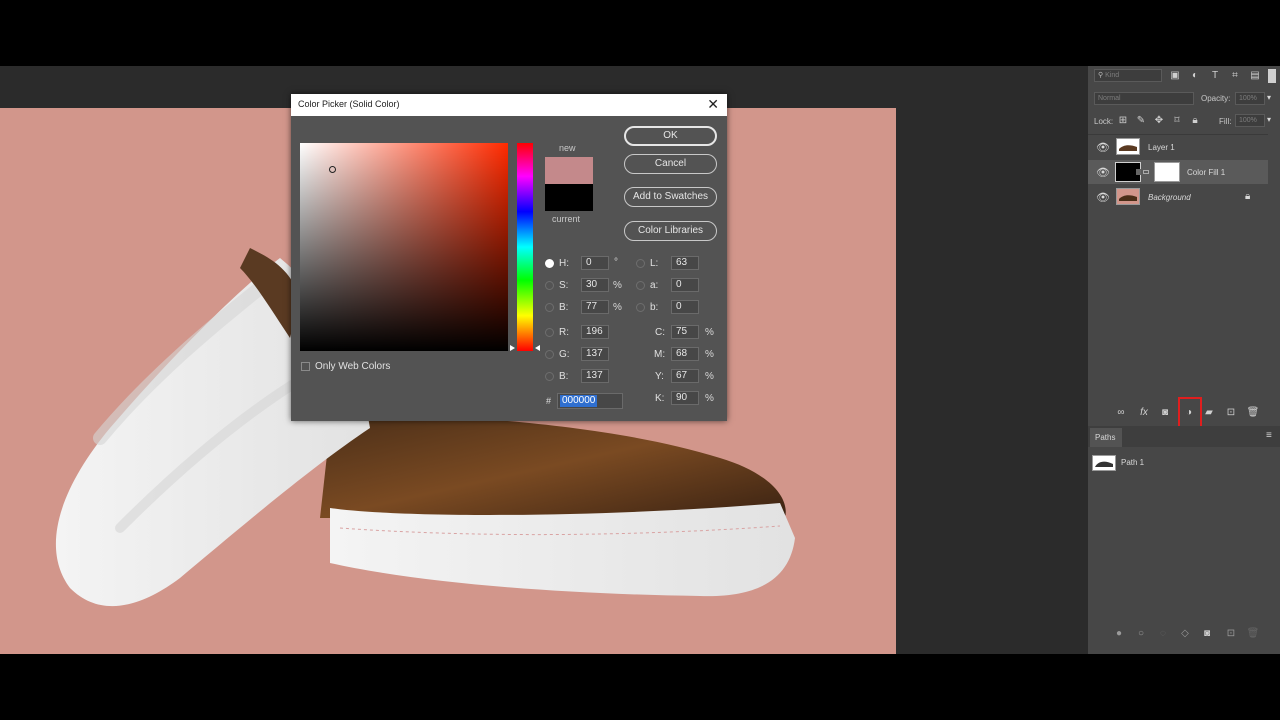 The image size is (1280, 720). I want to click on filter-toggle, so click(1272, 76).